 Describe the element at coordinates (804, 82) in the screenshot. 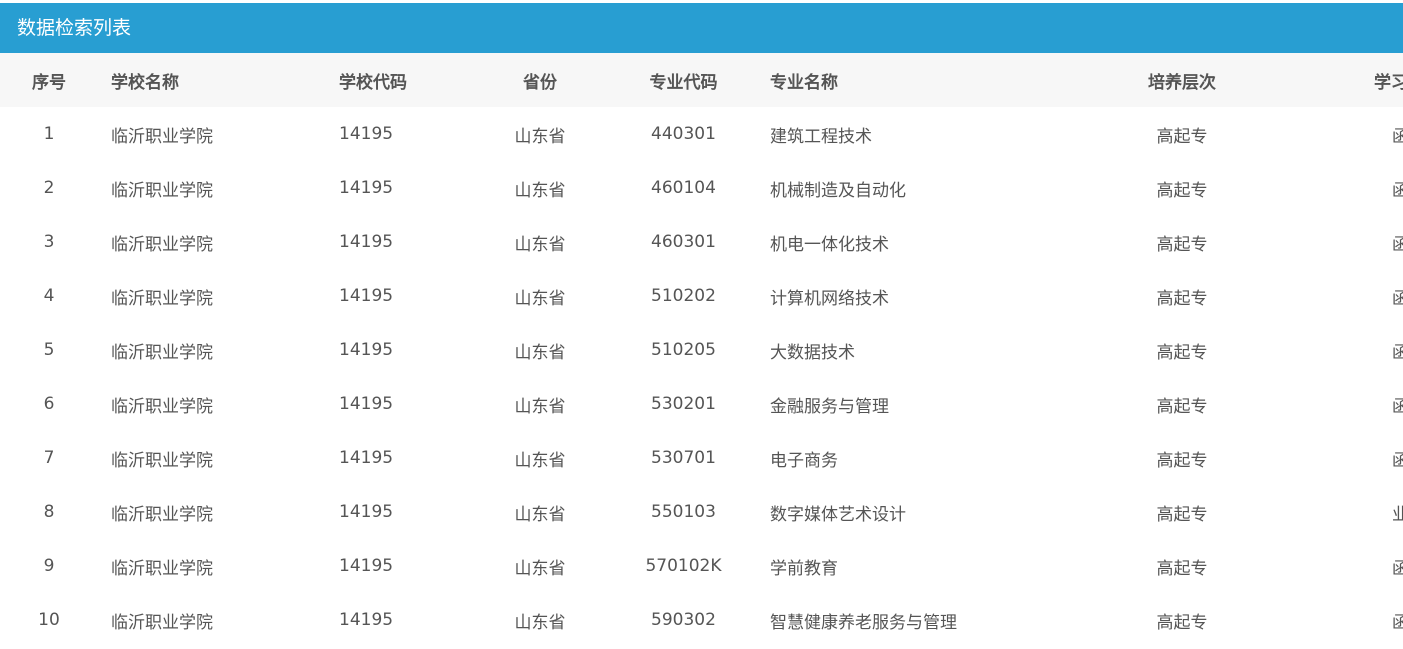

I see `column-header-major-name: 专业名称` at that location.